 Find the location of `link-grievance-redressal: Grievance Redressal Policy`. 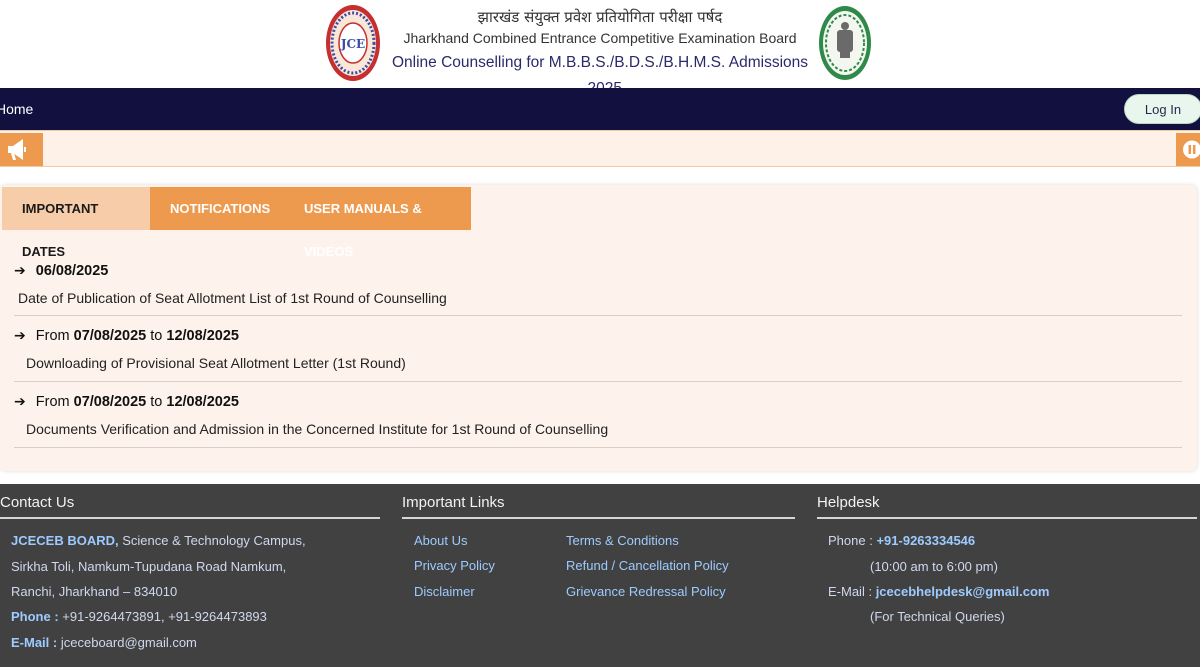

link-grievance-redressal: Grievance Redressal Policy is located at coordinates (646, 591).